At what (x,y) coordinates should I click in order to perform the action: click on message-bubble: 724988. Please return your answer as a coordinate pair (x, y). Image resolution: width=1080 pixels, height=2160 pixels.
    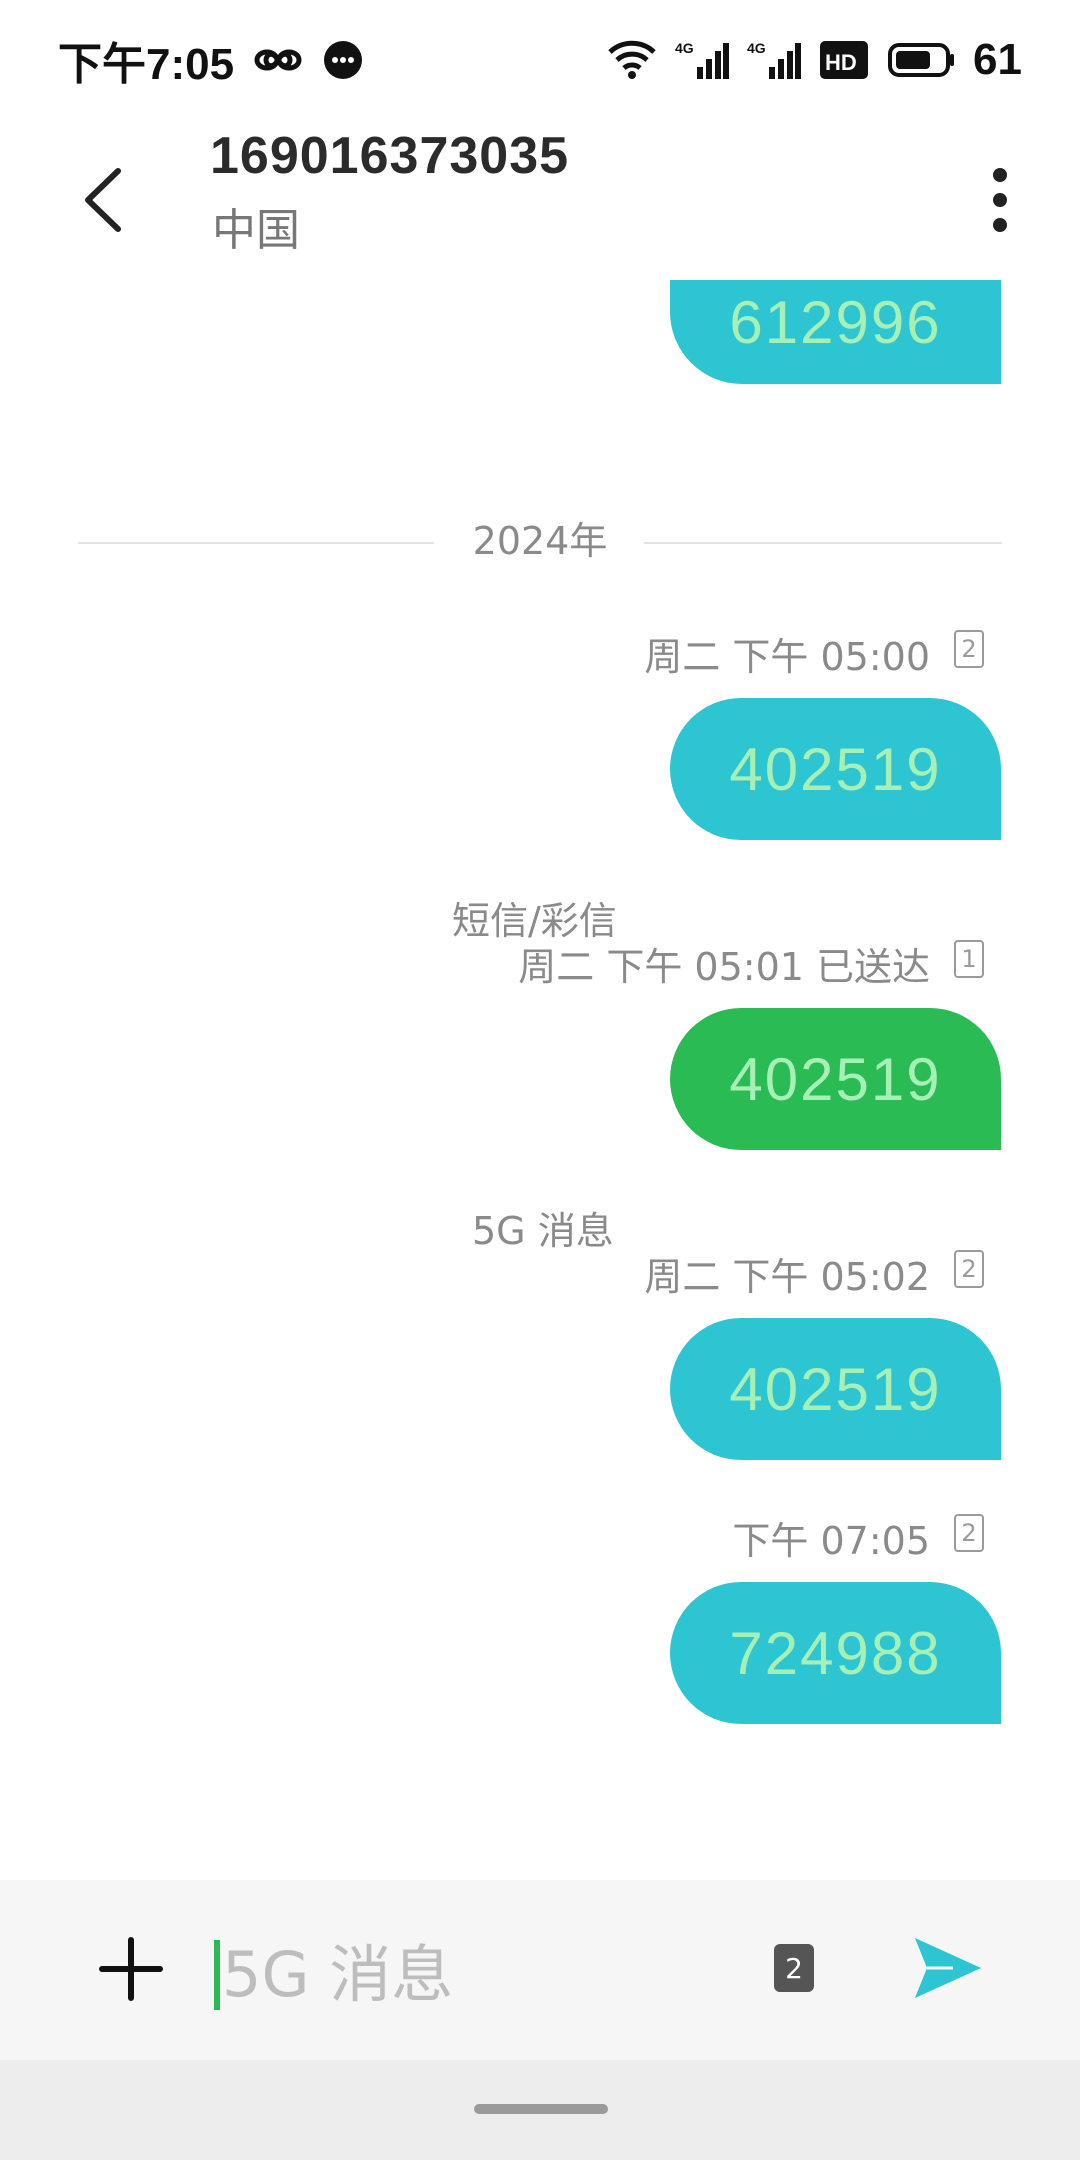
    Looking at the image, I should click on (835, 1653).